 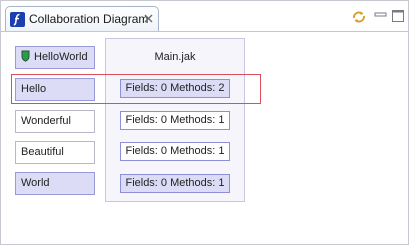 What do you see at coordinates (204, 18) in the screenshot?
I see `editor-tab-bar: Collaboration Diagram` at bounding box center [204, 18].